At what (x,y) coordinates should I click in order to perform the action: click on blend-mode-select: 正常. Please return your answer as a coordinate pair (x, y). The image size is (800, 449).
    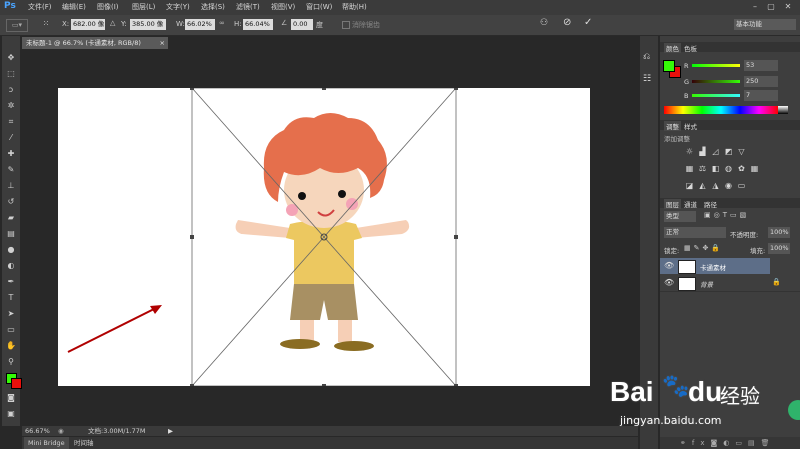
    Looking at the image, I should click on (695, 232).